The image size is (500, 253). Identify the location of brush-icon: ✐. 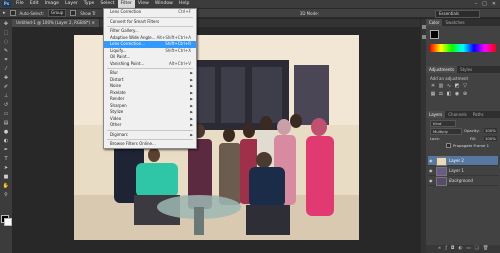
(6, 87).